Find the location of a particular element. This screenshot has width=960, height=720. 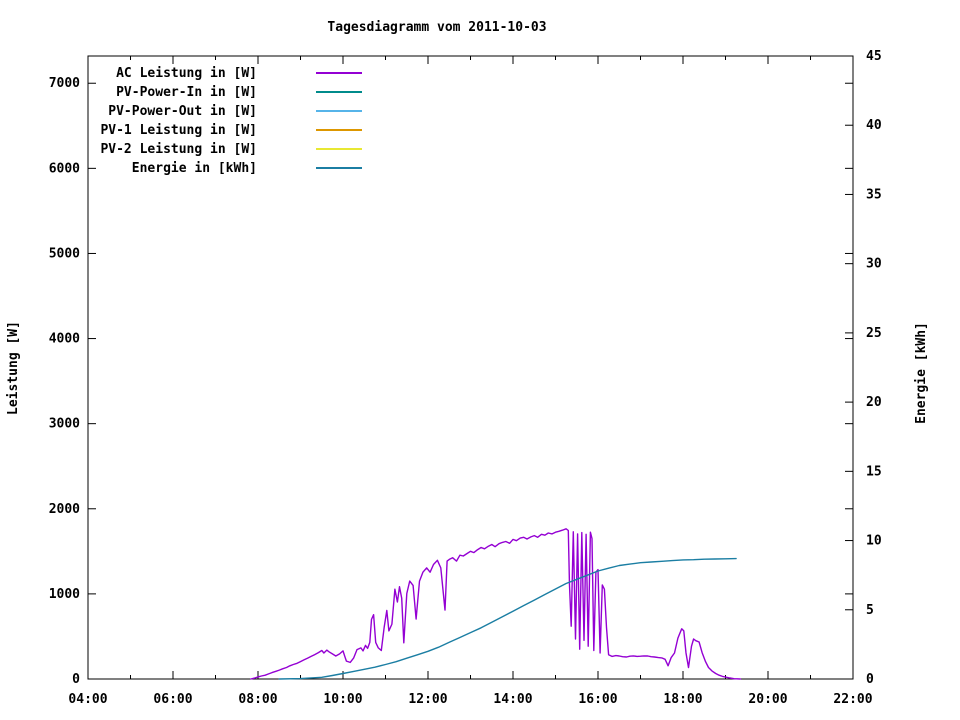

y-left-tick-label: 1000 is located at coordinates (64, 594).